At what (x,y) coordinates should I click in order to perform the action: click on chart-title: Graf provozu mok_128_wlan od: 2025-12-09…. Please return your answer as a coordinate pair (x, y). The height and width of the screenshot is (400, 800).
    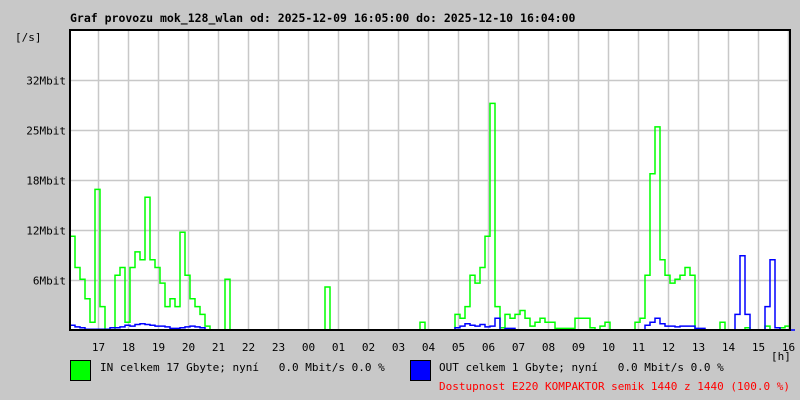
    Looking at the image, I should click on (322, 18).